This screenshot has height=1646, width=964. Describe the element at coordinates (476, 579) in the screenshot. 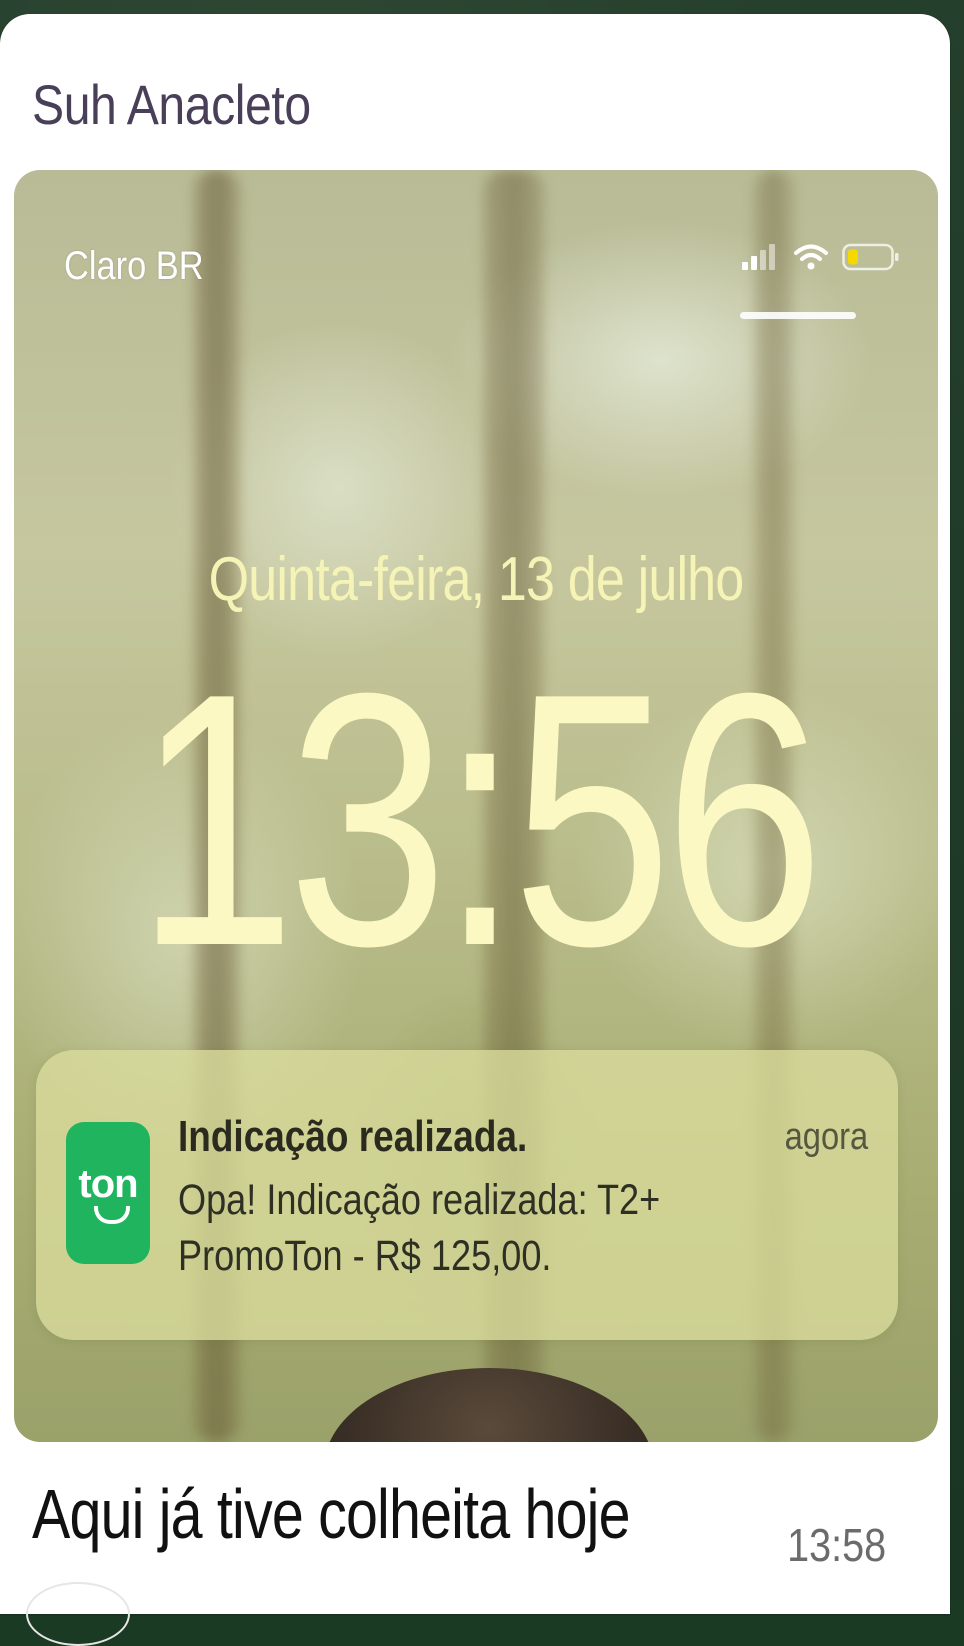

I see `lockscreen-date: Quinta-feira, 13 de julho` at that location.